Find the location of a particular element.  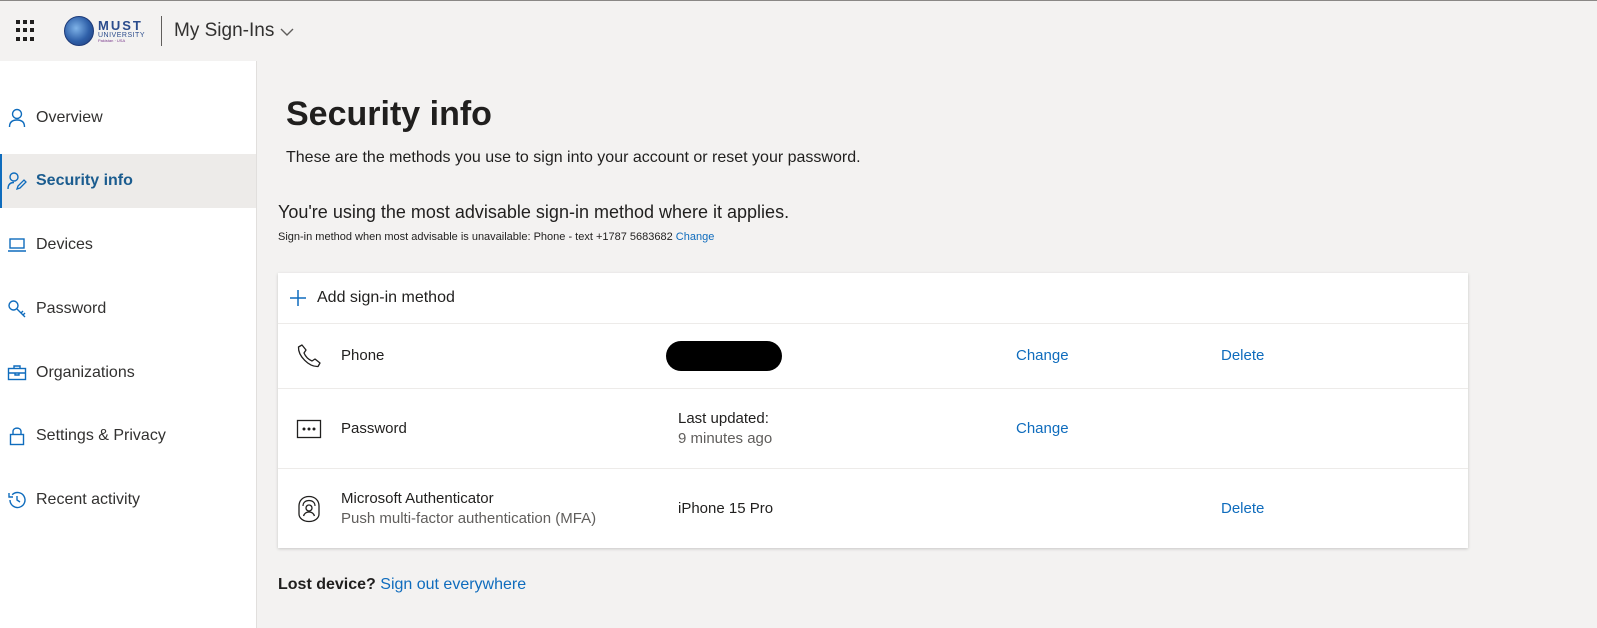

method-row-phone: Phone Change Delete is located at coordinates (873, 356).